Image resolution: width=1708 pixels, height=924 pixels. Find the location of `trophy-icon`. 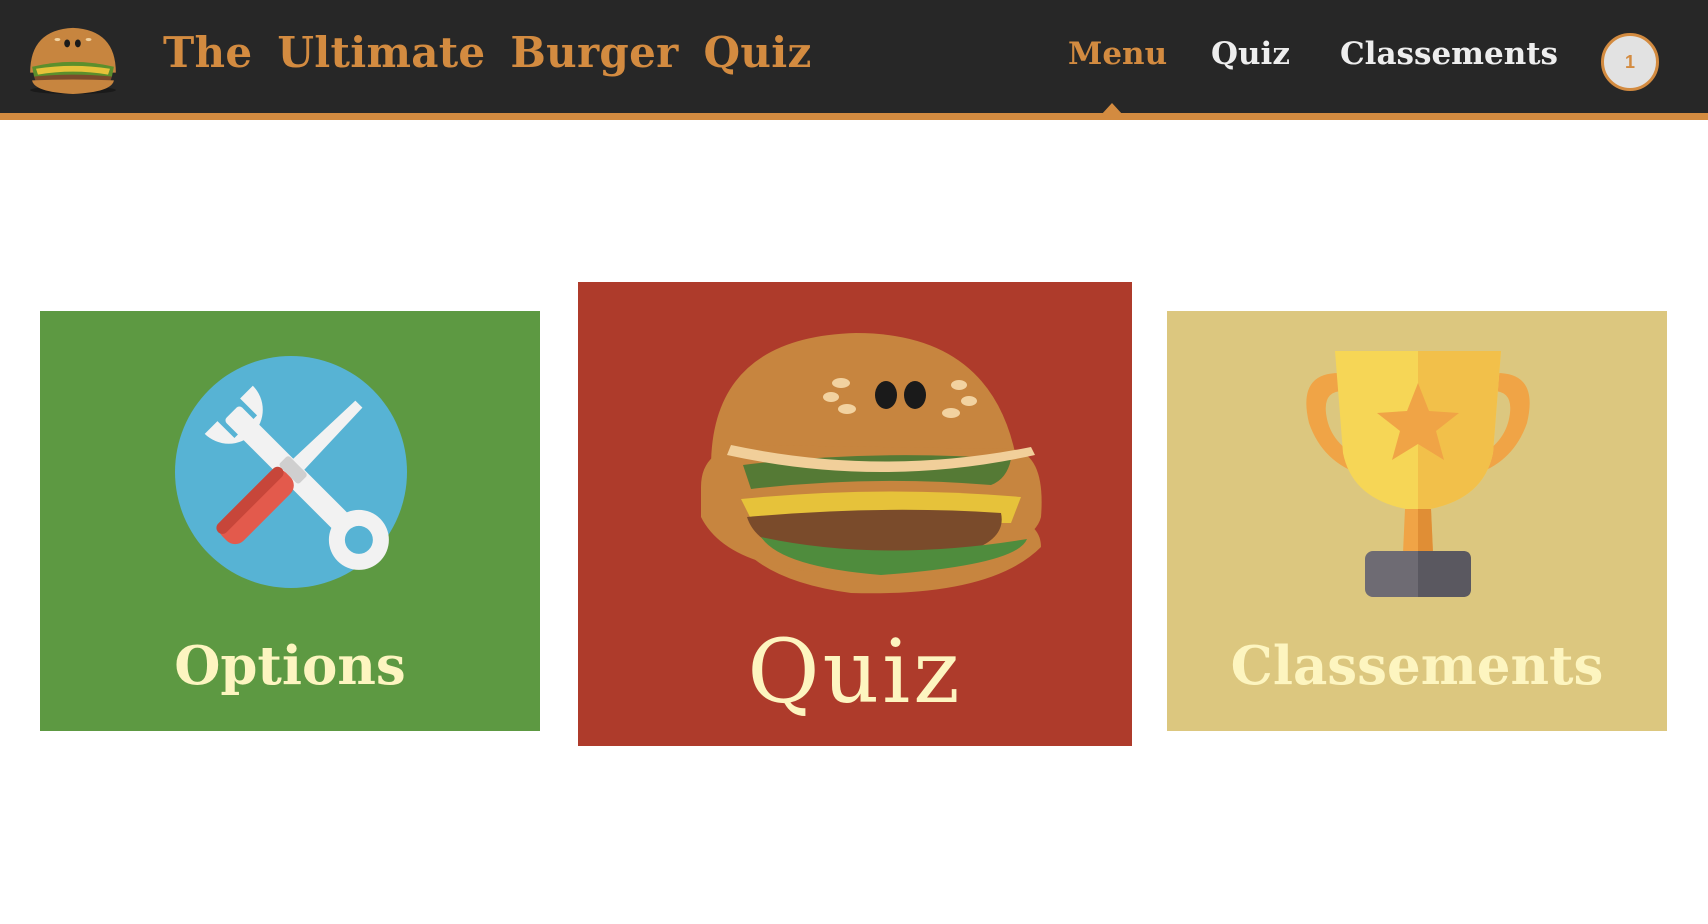

trophy-icon is located at coordinates (1418, 474).